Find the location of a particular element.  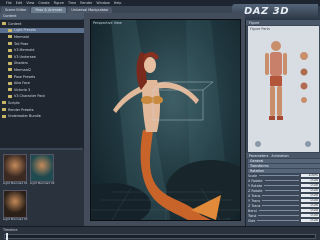

tab-parameters: Parameters is located at coordinates (258, 156).